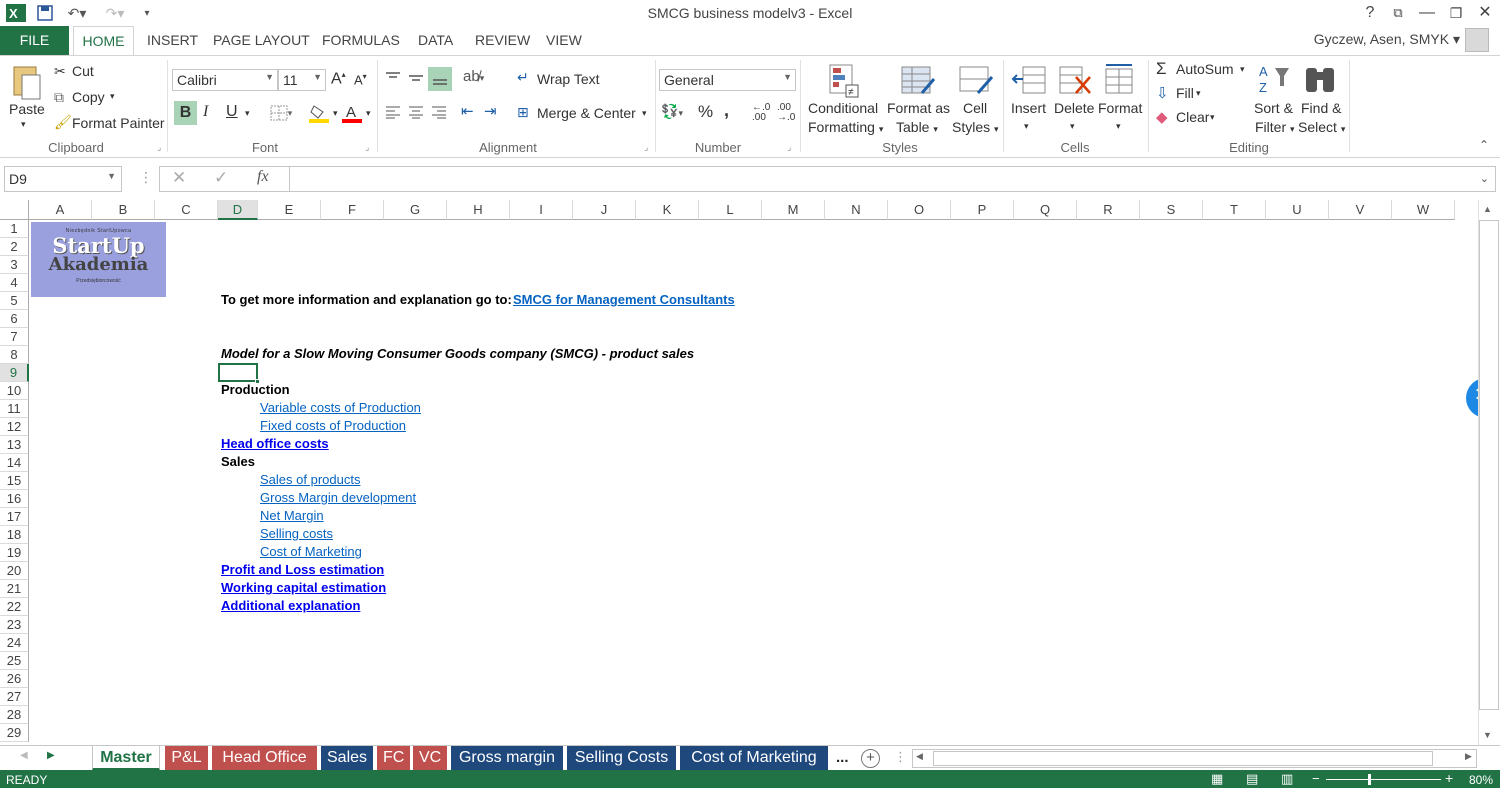 The image size is (1500, 788). Describe the element at coordinates (14, 697) in the screenshot. I see `row-header: 27` at that location.